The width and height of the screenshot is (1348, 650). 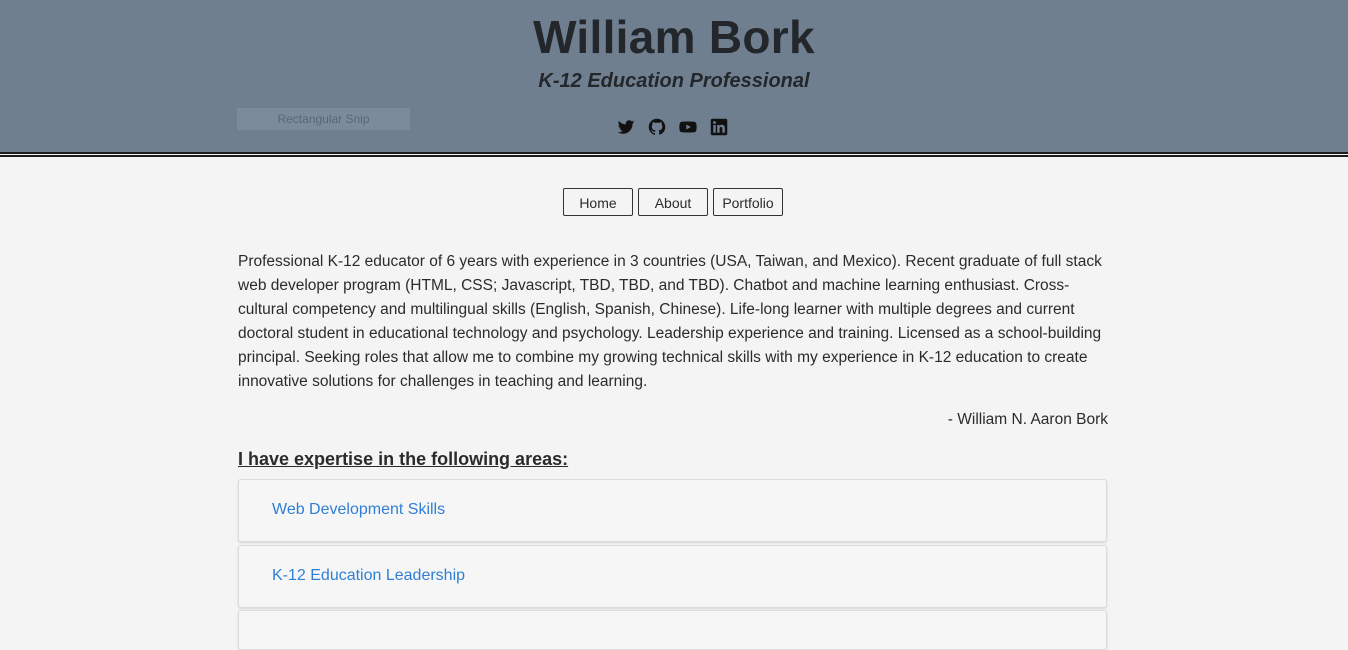 What do you see at coordinates (323, 119) in the screenshot?
I see `rectangular-snip-overlay: Rectangular Snip` at bounding box center [323, 119].